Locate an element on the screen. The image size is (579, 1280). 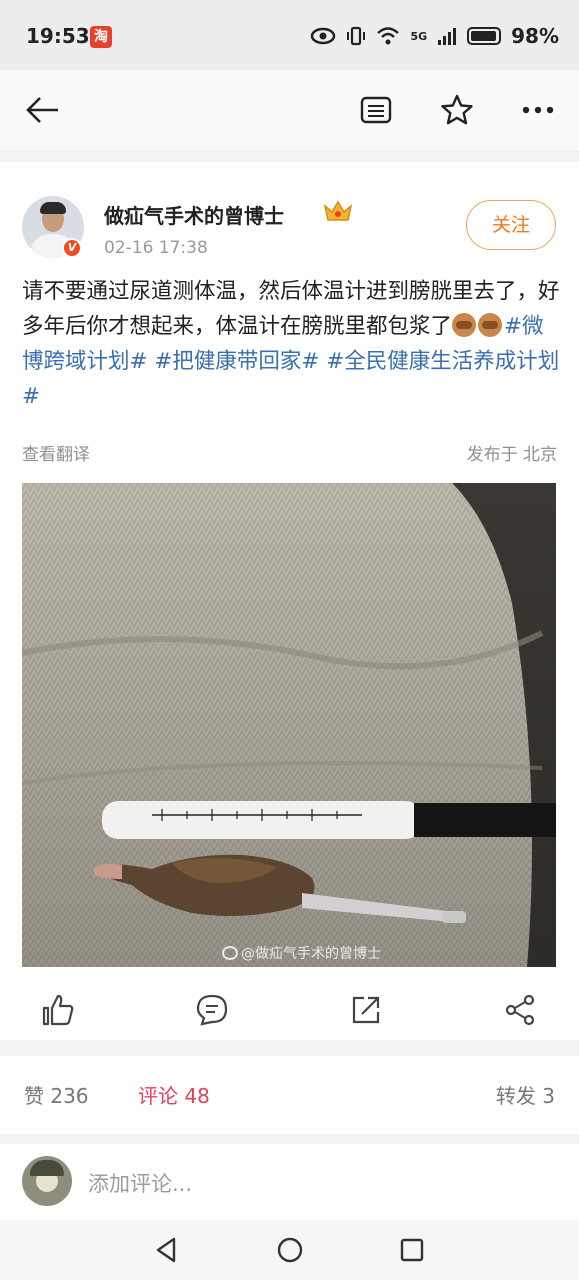
image-watermark: @做疝气手术的曾博士 is located at coordinates (301, 953).